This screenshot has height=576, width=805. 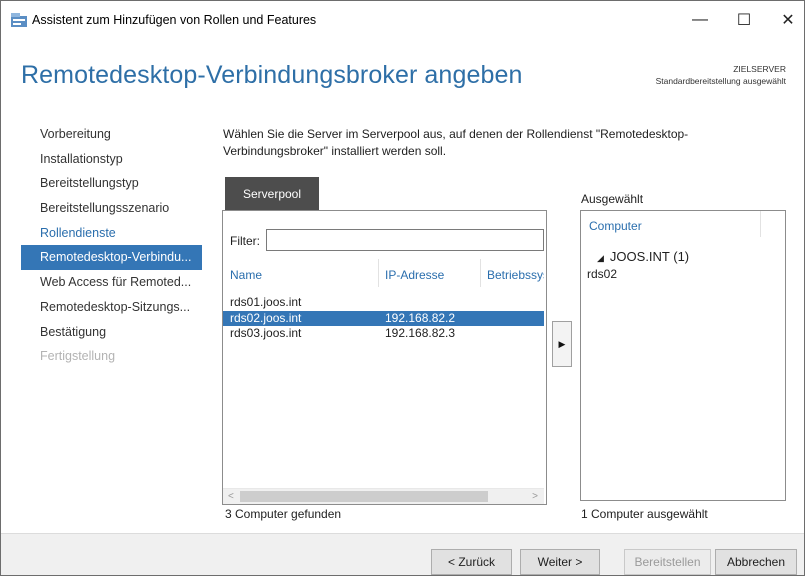 I want to click on next-button: Weiter >, so click(x=560, y=562).